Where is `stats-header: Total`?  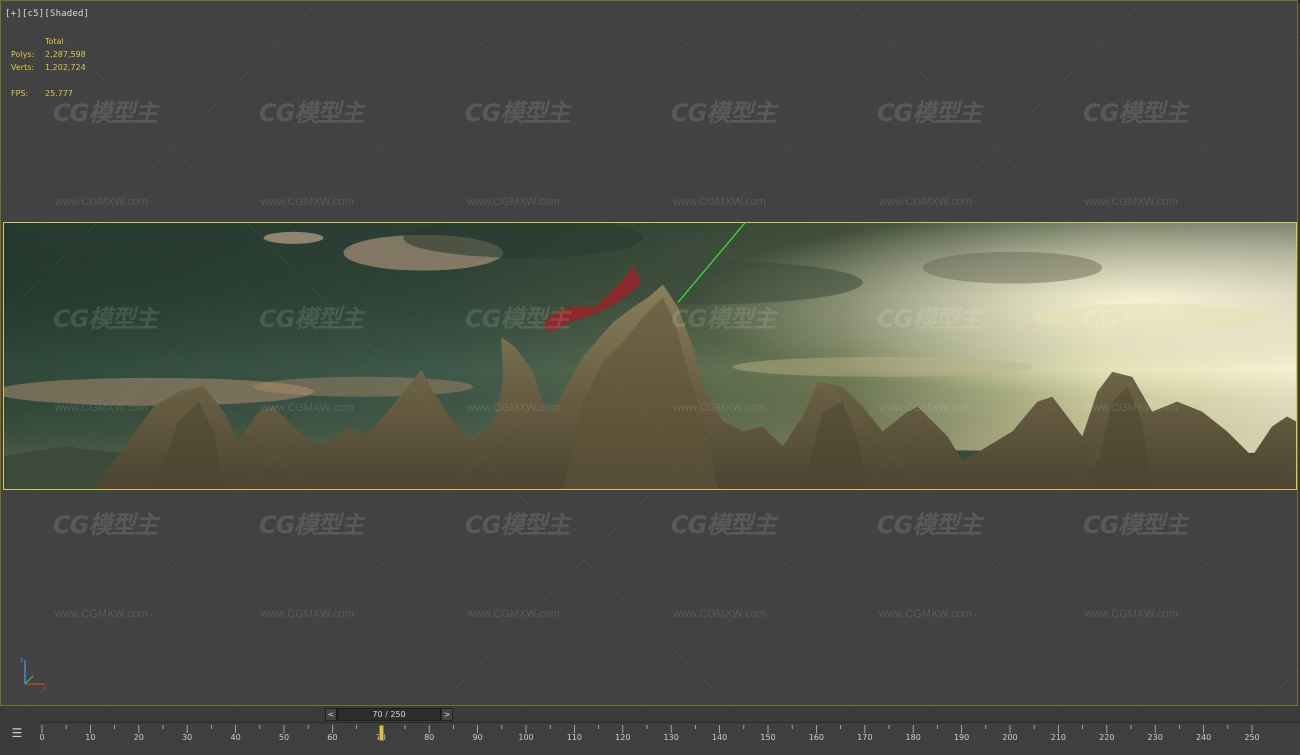
stats-header: Total is located at coordinates (54, 41).